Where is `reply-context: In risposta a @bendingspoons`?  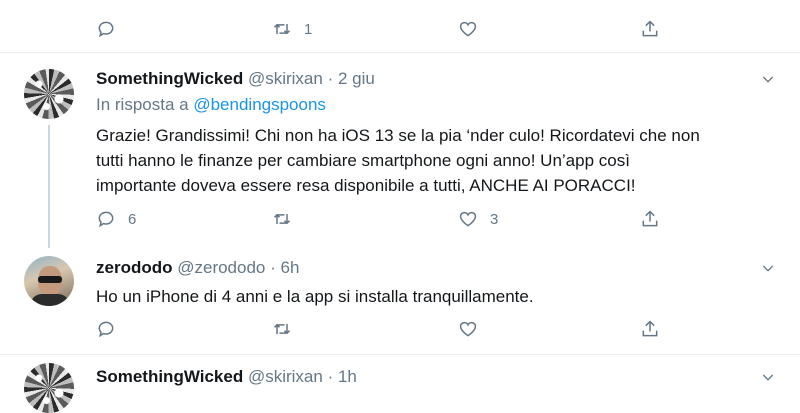
reply-context: In risposta a @bendingspoons is located at coordinates (211, 105).